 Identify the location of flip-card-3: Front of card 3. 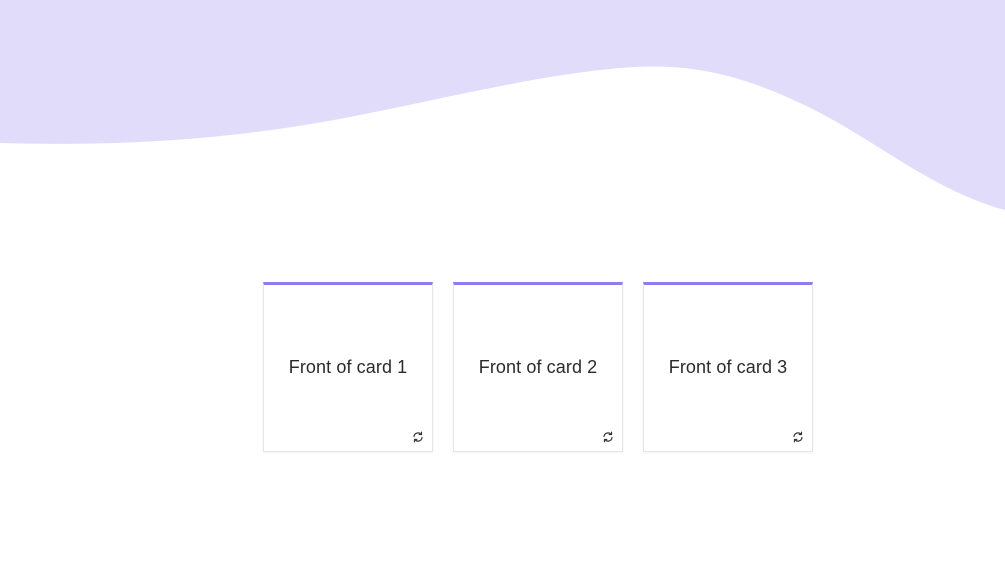
(728, 367).